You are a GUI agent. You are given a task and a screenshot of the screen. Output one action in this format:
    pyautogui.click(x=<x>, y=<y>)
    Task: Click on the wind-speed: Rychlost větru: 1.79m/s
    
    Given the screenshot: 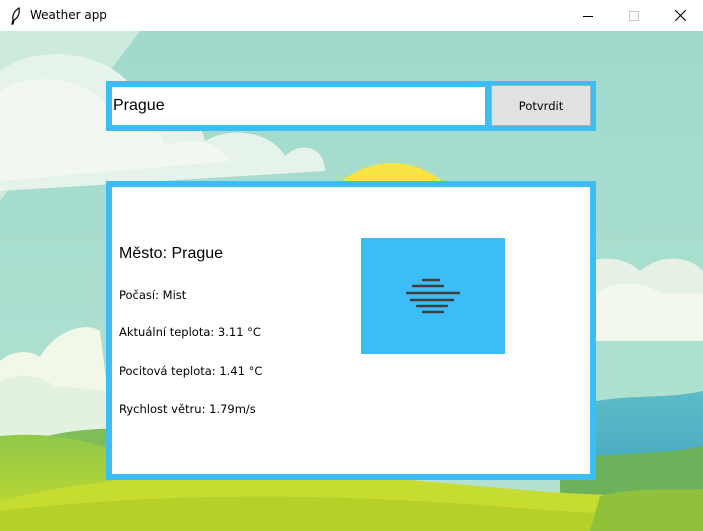 What is the action you would take?
    pyautogui.click(x=187, y=409)
    